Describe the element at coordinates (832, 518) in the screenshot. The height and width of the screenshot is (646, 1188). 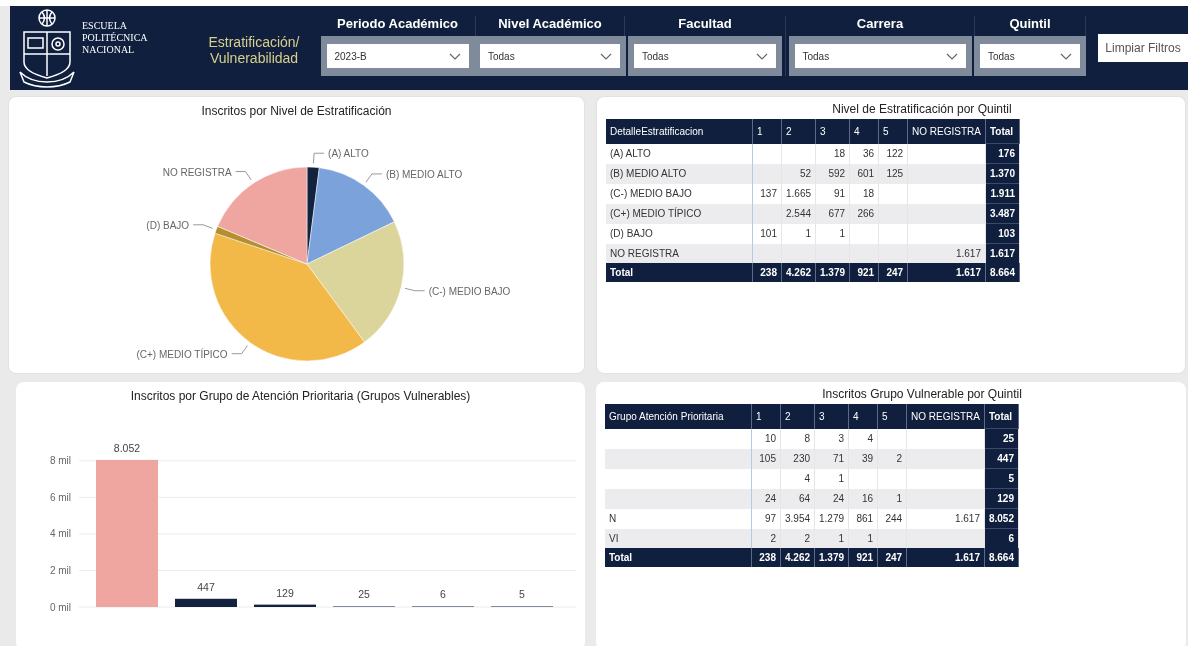
I see `table-cell: 1.279` at that location.